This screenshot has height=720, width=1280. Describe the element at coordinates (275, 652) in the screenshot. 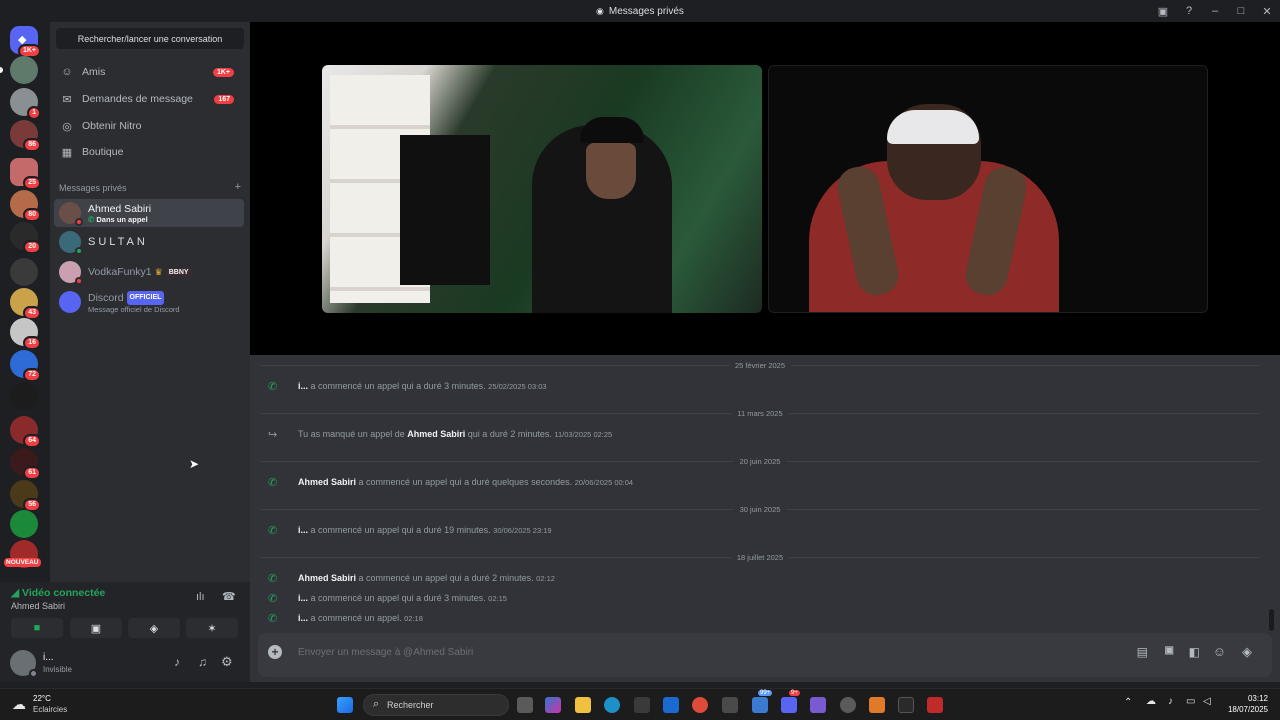

I see `add-attachment-icon: +` at that location.